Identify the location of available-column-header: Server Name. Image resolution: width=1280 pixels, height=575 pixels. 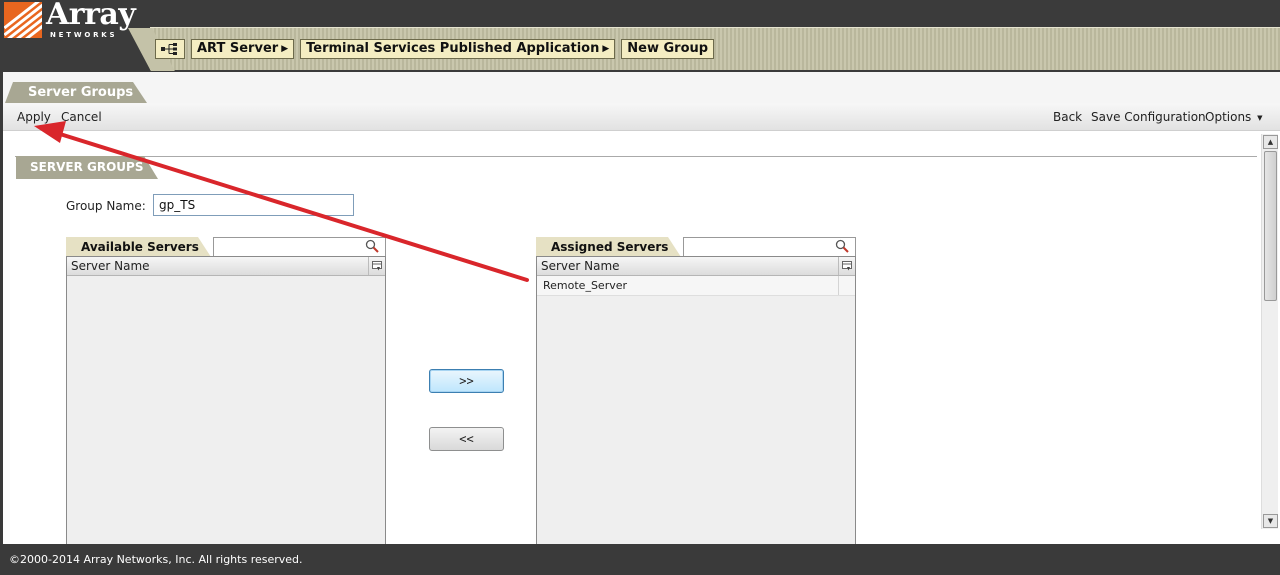
(226, 266).